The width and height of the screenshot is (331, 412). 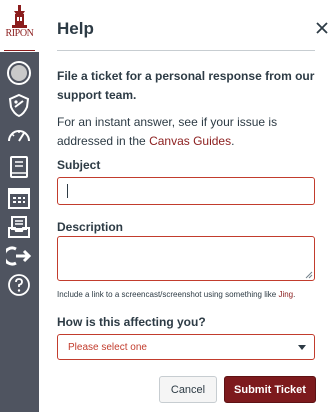 What do you see at coordinates (322, 28) in the screenshot?
I see `close-icon` at bounding box center [322, 28].